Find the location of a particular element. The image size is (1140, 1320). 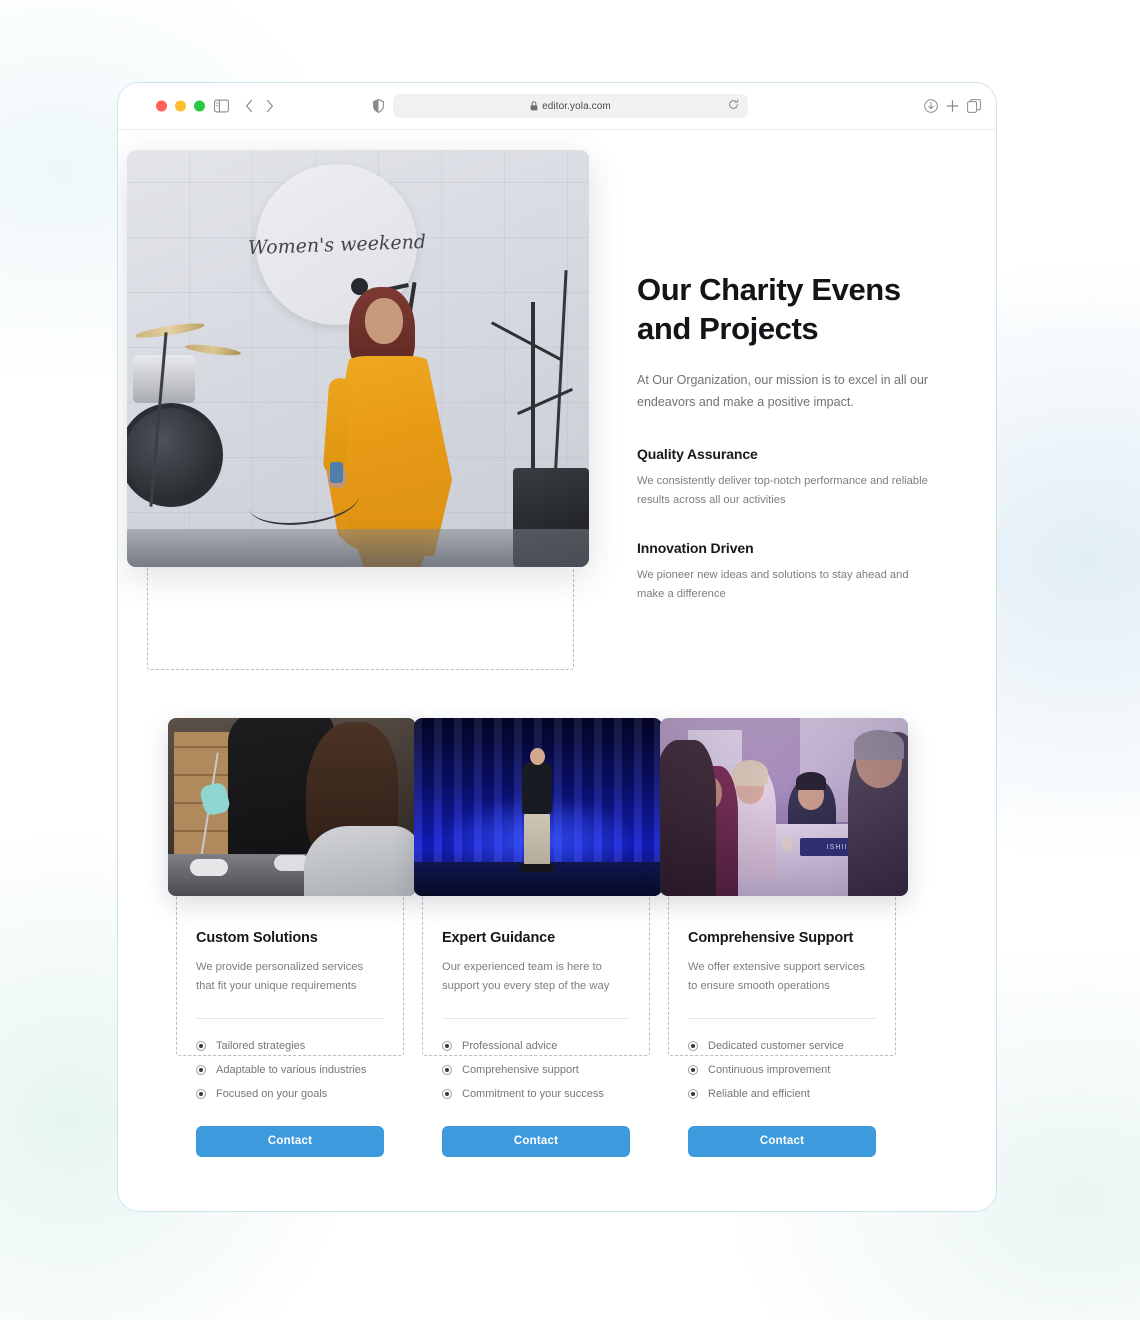

address-bar: editor.yola.com is located at coordinates (570, 106).